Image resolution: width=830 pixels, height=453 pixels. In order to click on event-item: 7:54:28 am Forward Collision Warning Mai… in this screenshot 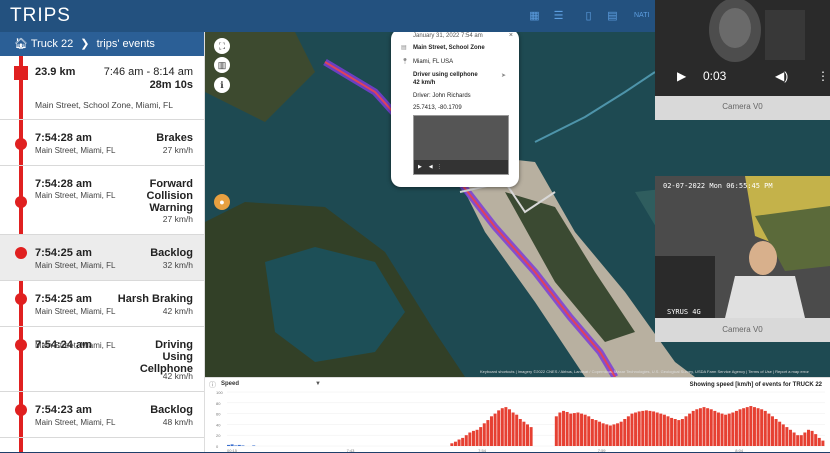, I will do `click(102, 200)`.